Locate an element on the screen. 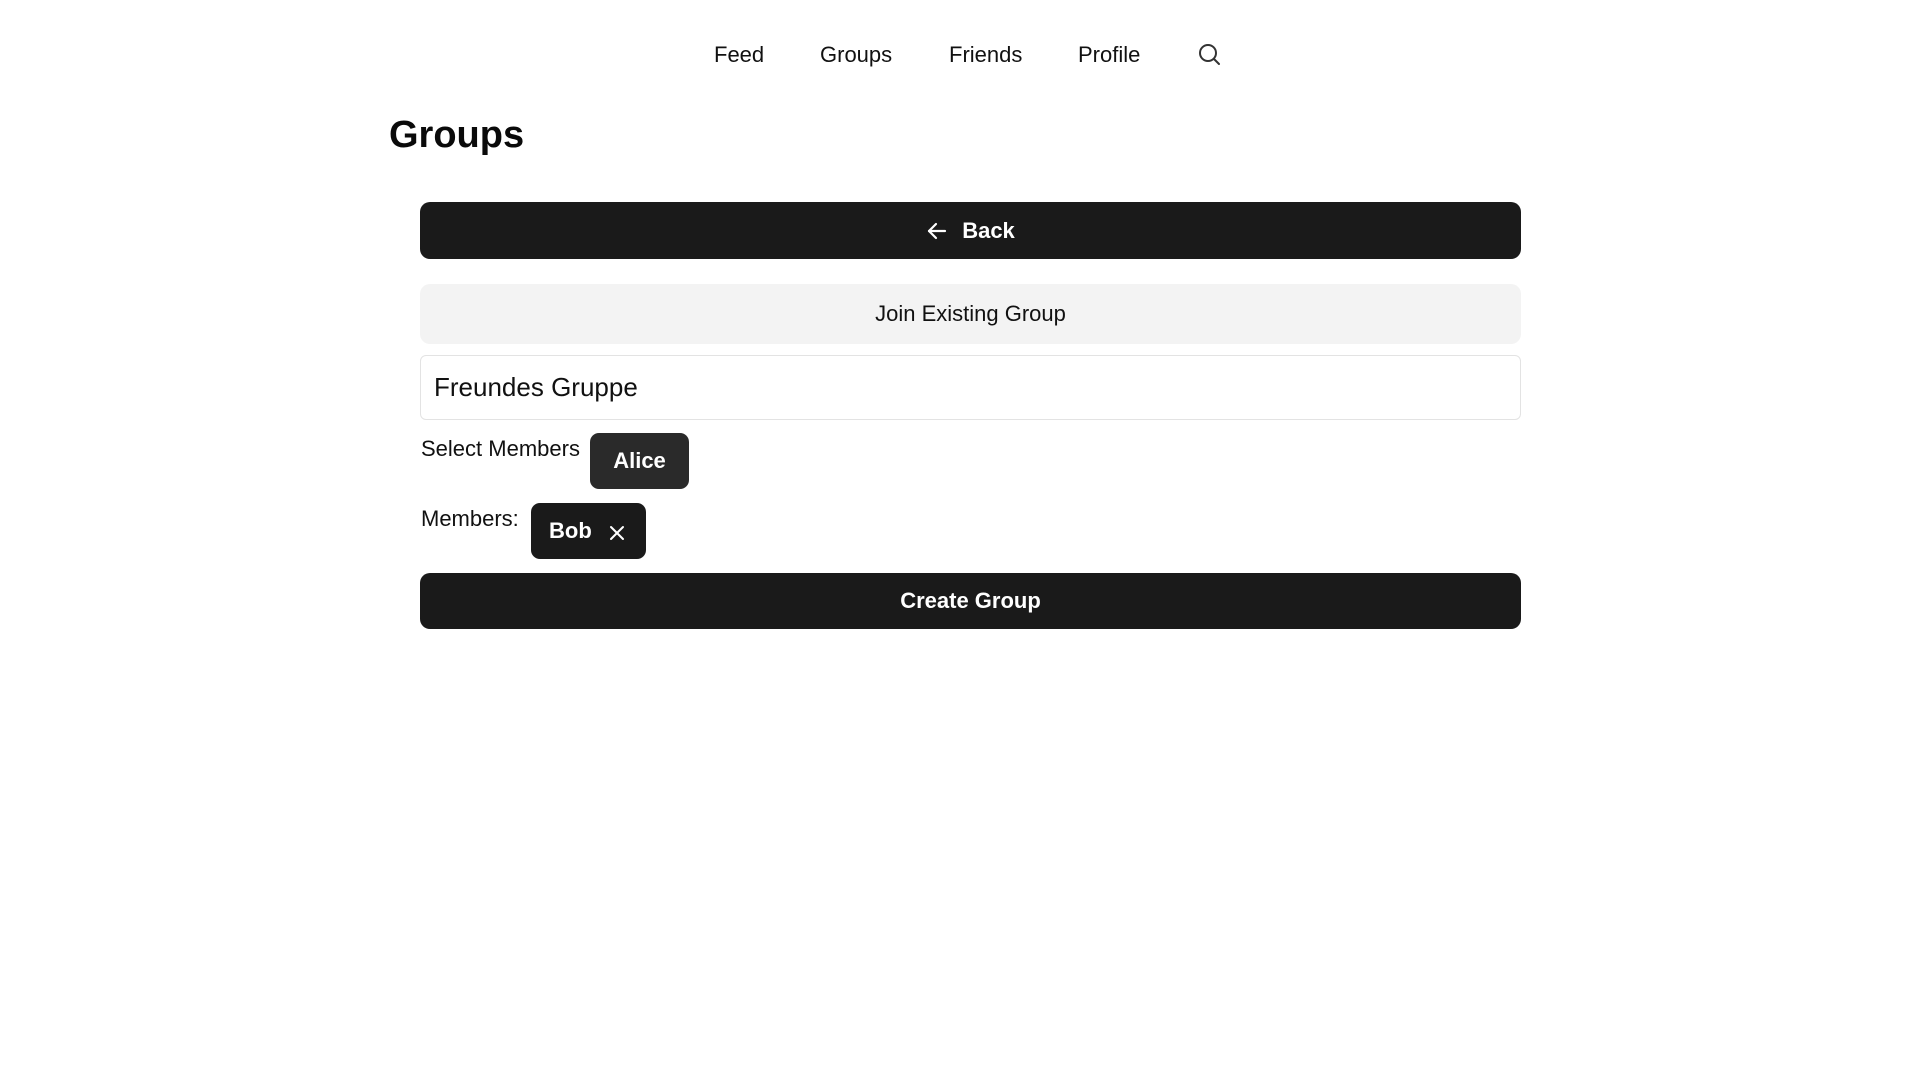 The height and width of the screenshot is (1080, 1920). arrow-left-icon is located at coordinates (937, 231).